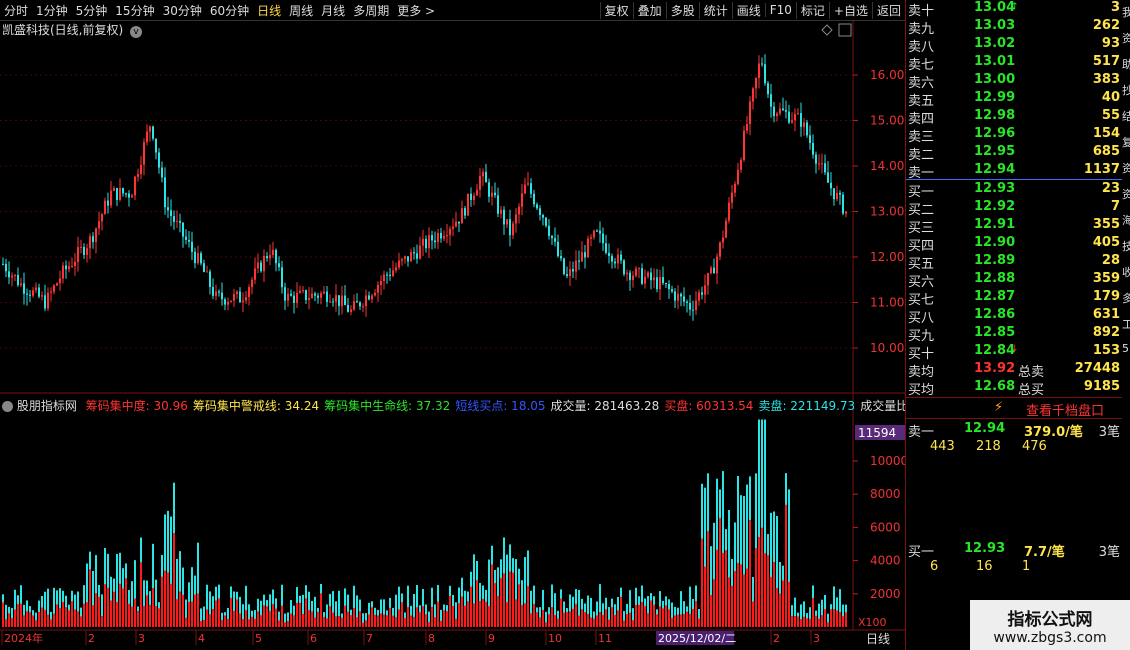  I want to click on time-tick-label: 11, so click(605, 638).